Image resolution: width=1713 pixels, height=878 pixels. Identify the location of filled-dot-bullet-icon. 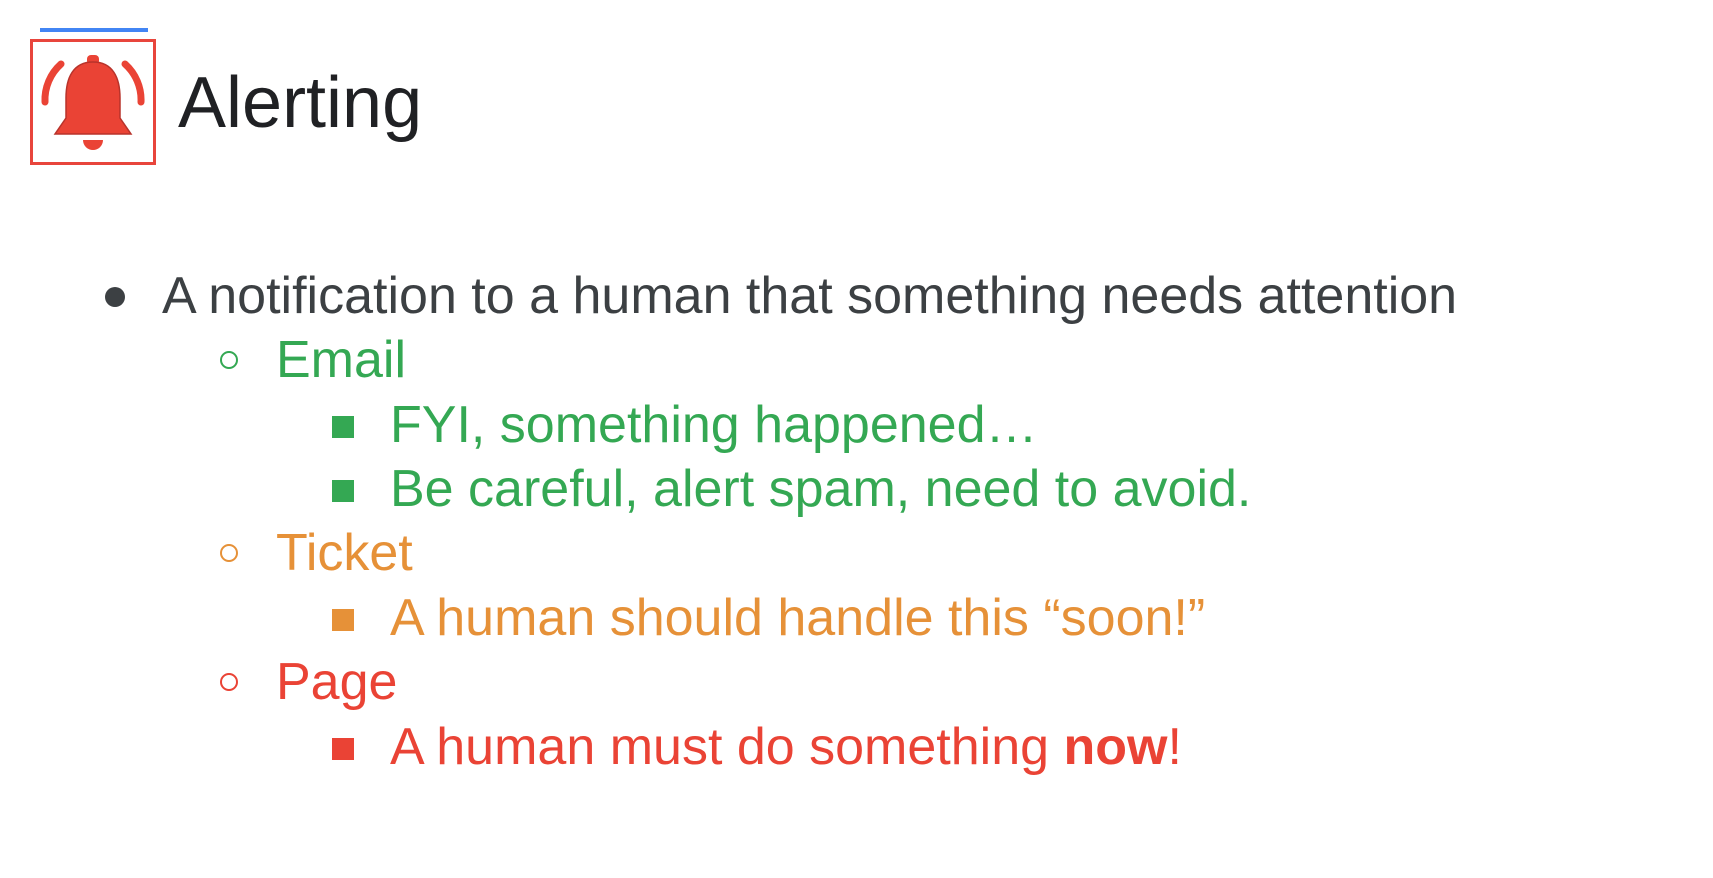
(115, 297).